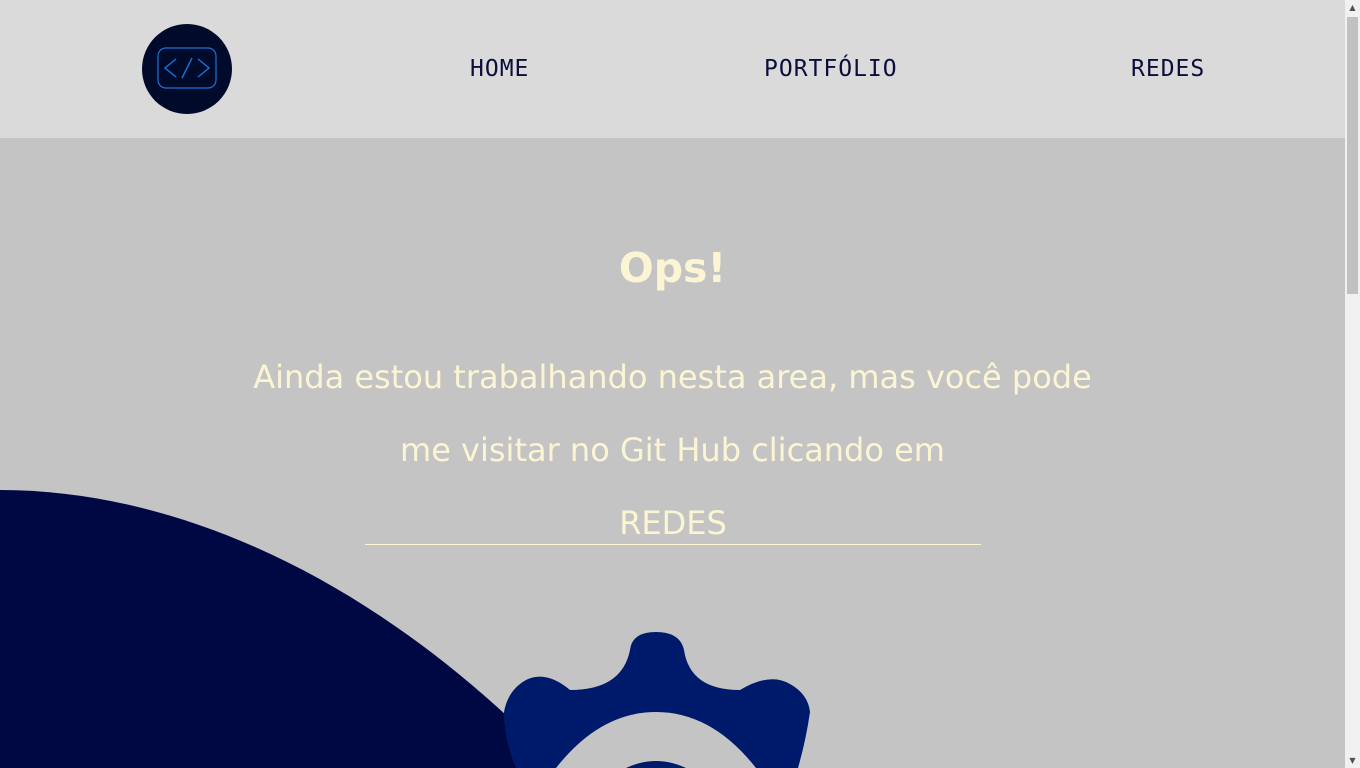  I want to click on page-title: Ops!, so click(672, 268).